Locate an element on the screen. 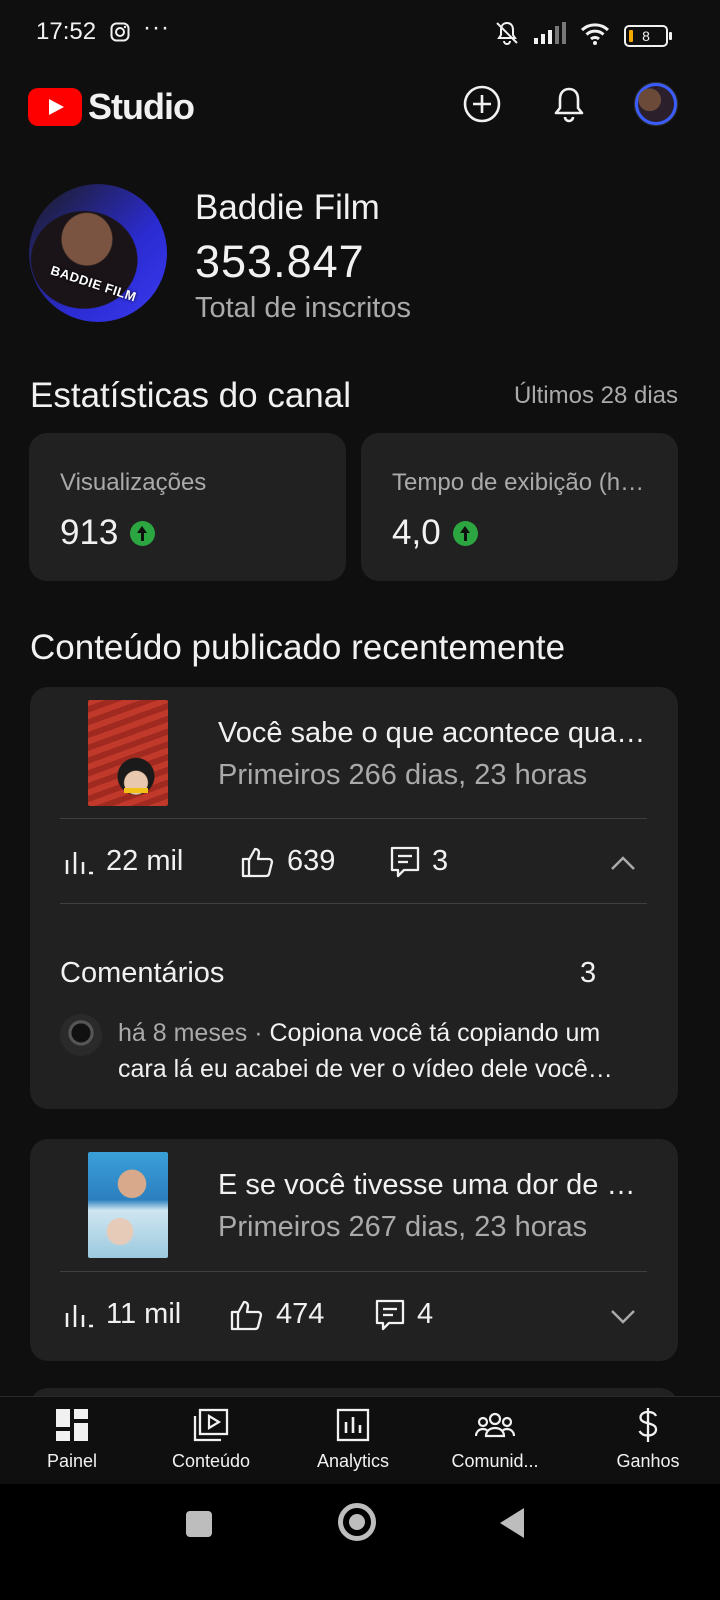  comments-value: 3 is located at coordinates (440, 861).